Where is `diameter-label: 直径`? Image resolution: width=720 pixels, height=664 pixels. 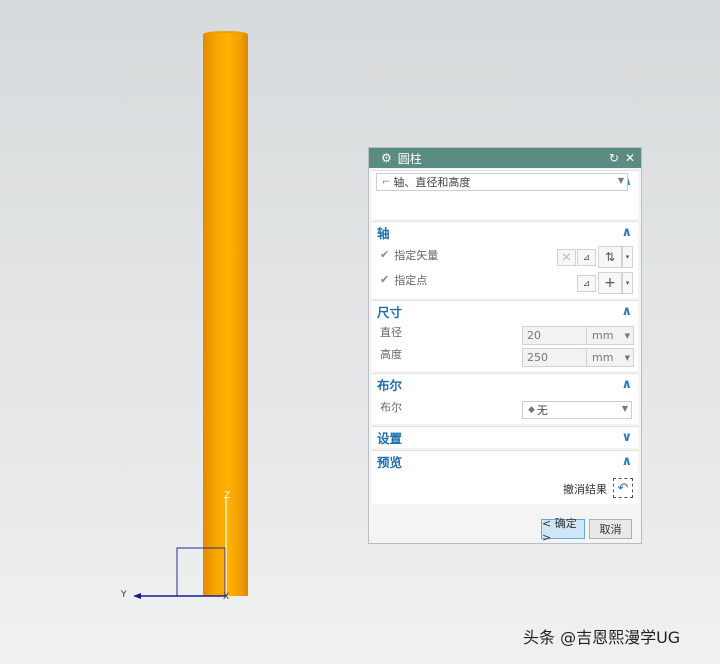 diameter-label: 直径 is located at coordinates (391, 332).